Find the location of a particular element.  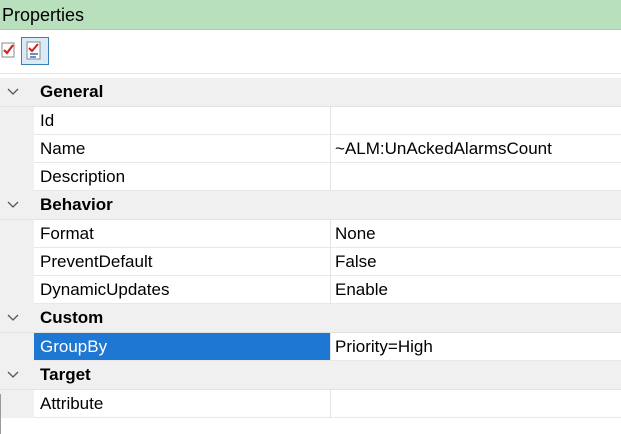

categorized-button is located at coordinates (10, 51).